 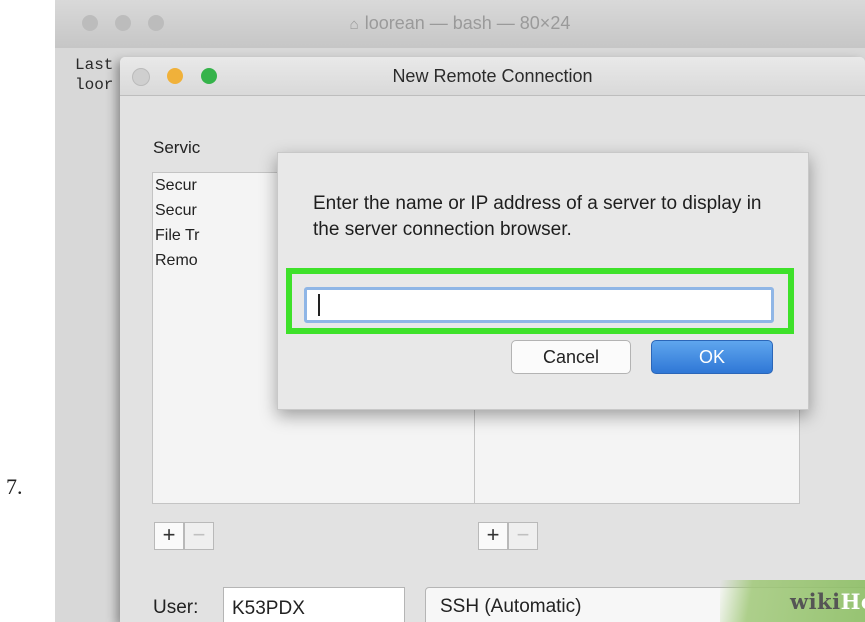 I want to click on terminal-line-2: loor, so click(x=94, y=85).